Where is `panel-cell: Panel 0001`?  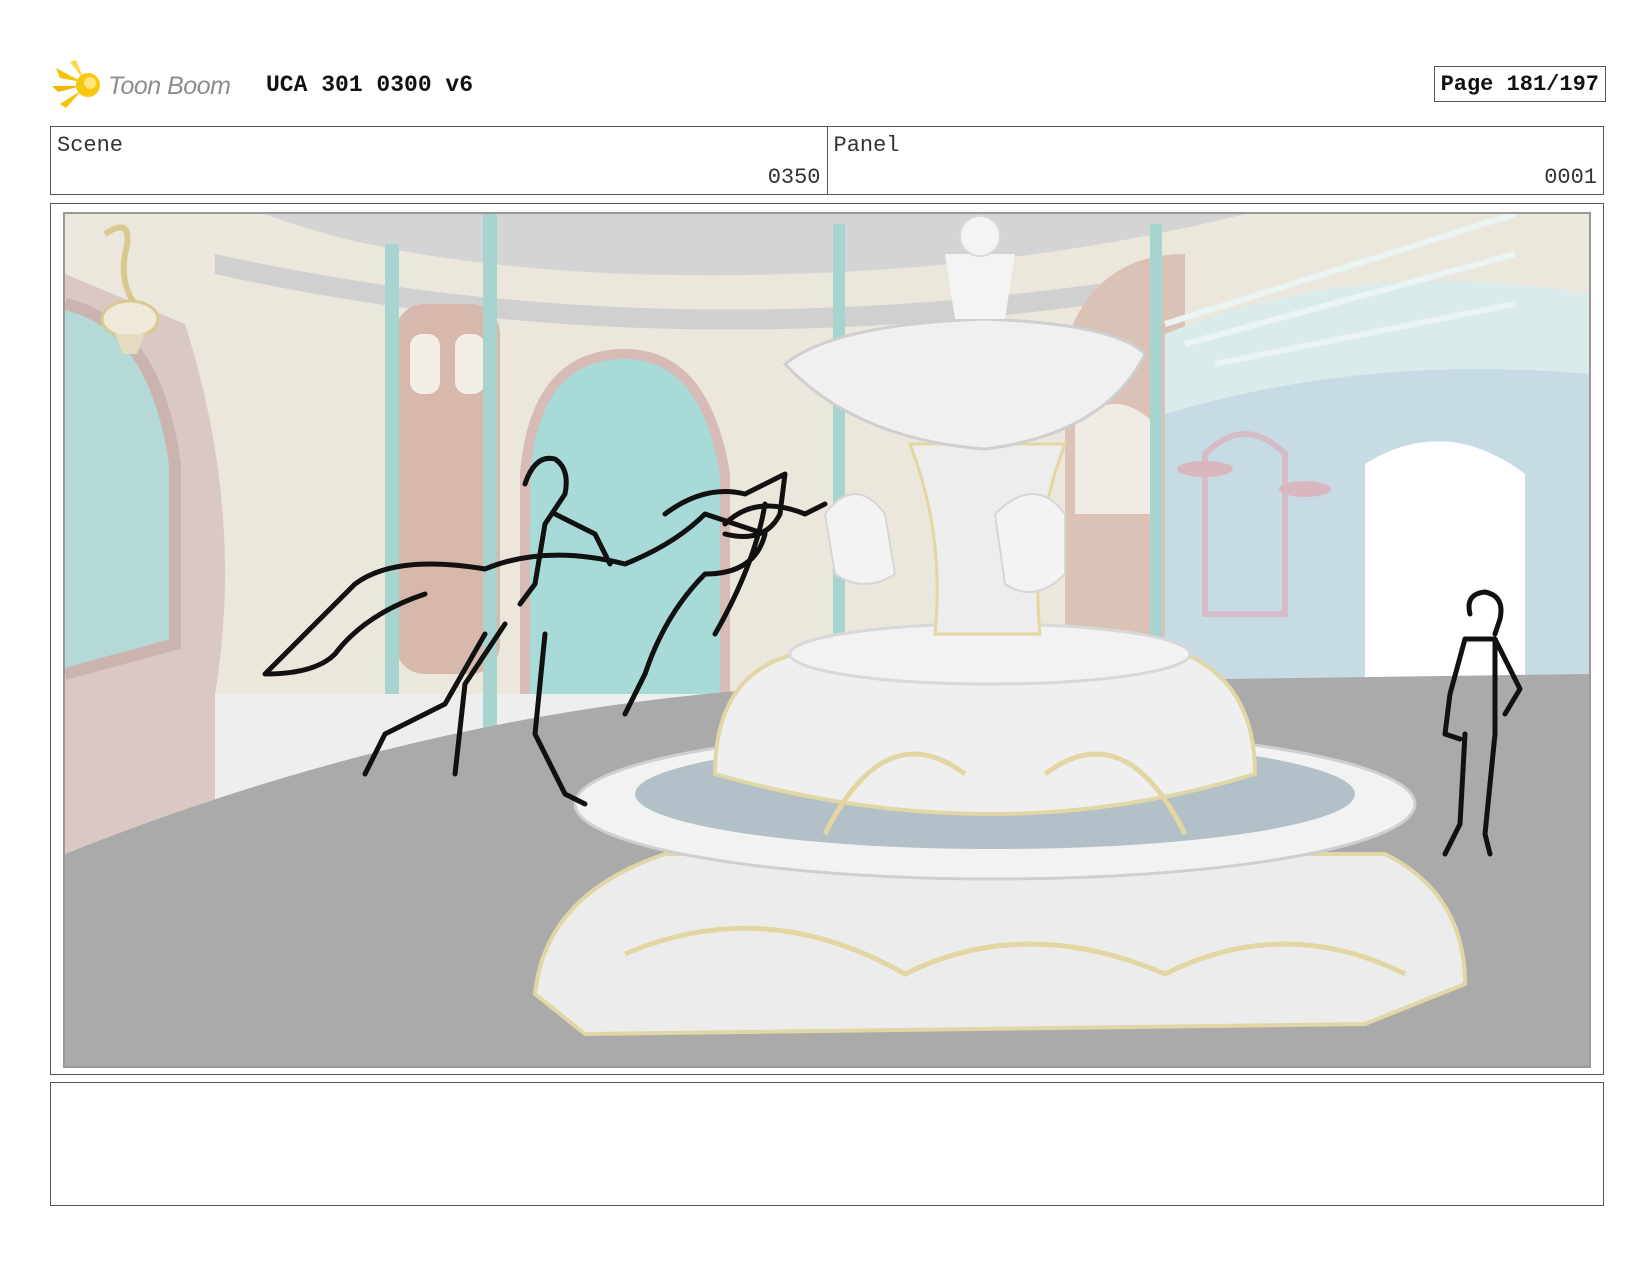 panel-cell: Panel 0001 is located at coordinates (1215, 160).